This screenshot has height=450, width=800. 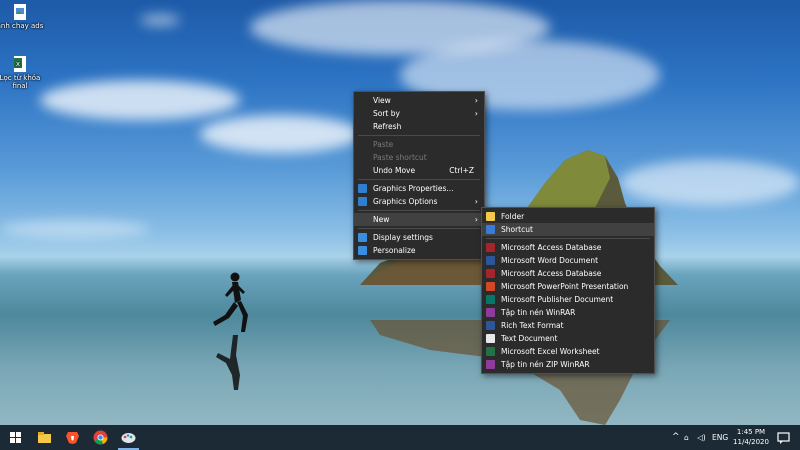 What do you see at coordinates (529, 338) in the screenshot?
I see `menu-item-label: Text Document` at bounding box center [529, 338].